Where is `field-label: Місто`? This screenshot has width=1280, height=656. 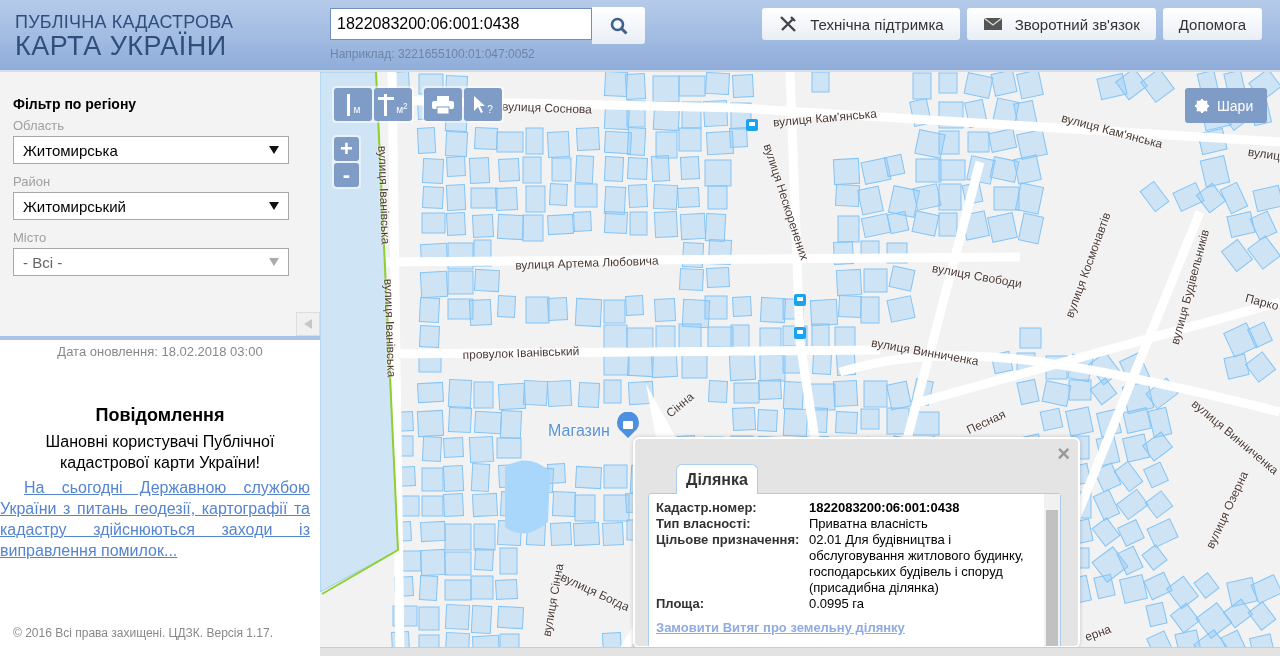 field-label: Місто is located at coordinates (30, 237).